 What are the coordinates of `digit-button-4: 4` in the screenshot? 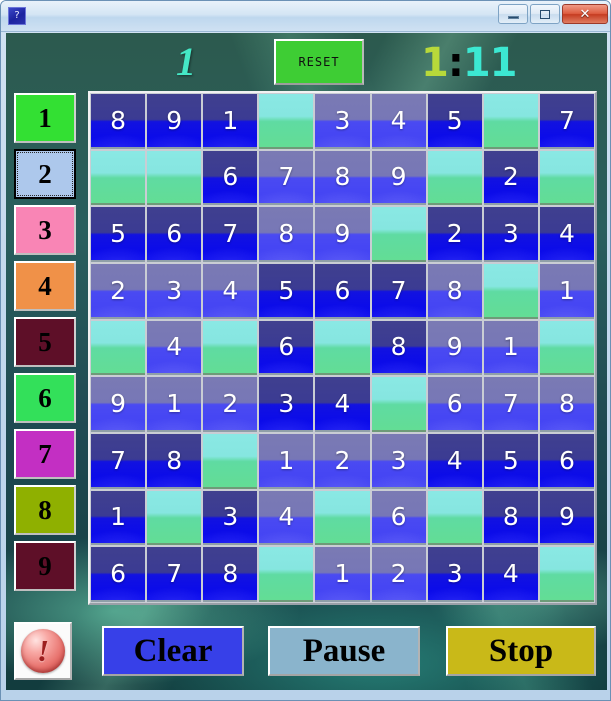 It's located at (45, 286).